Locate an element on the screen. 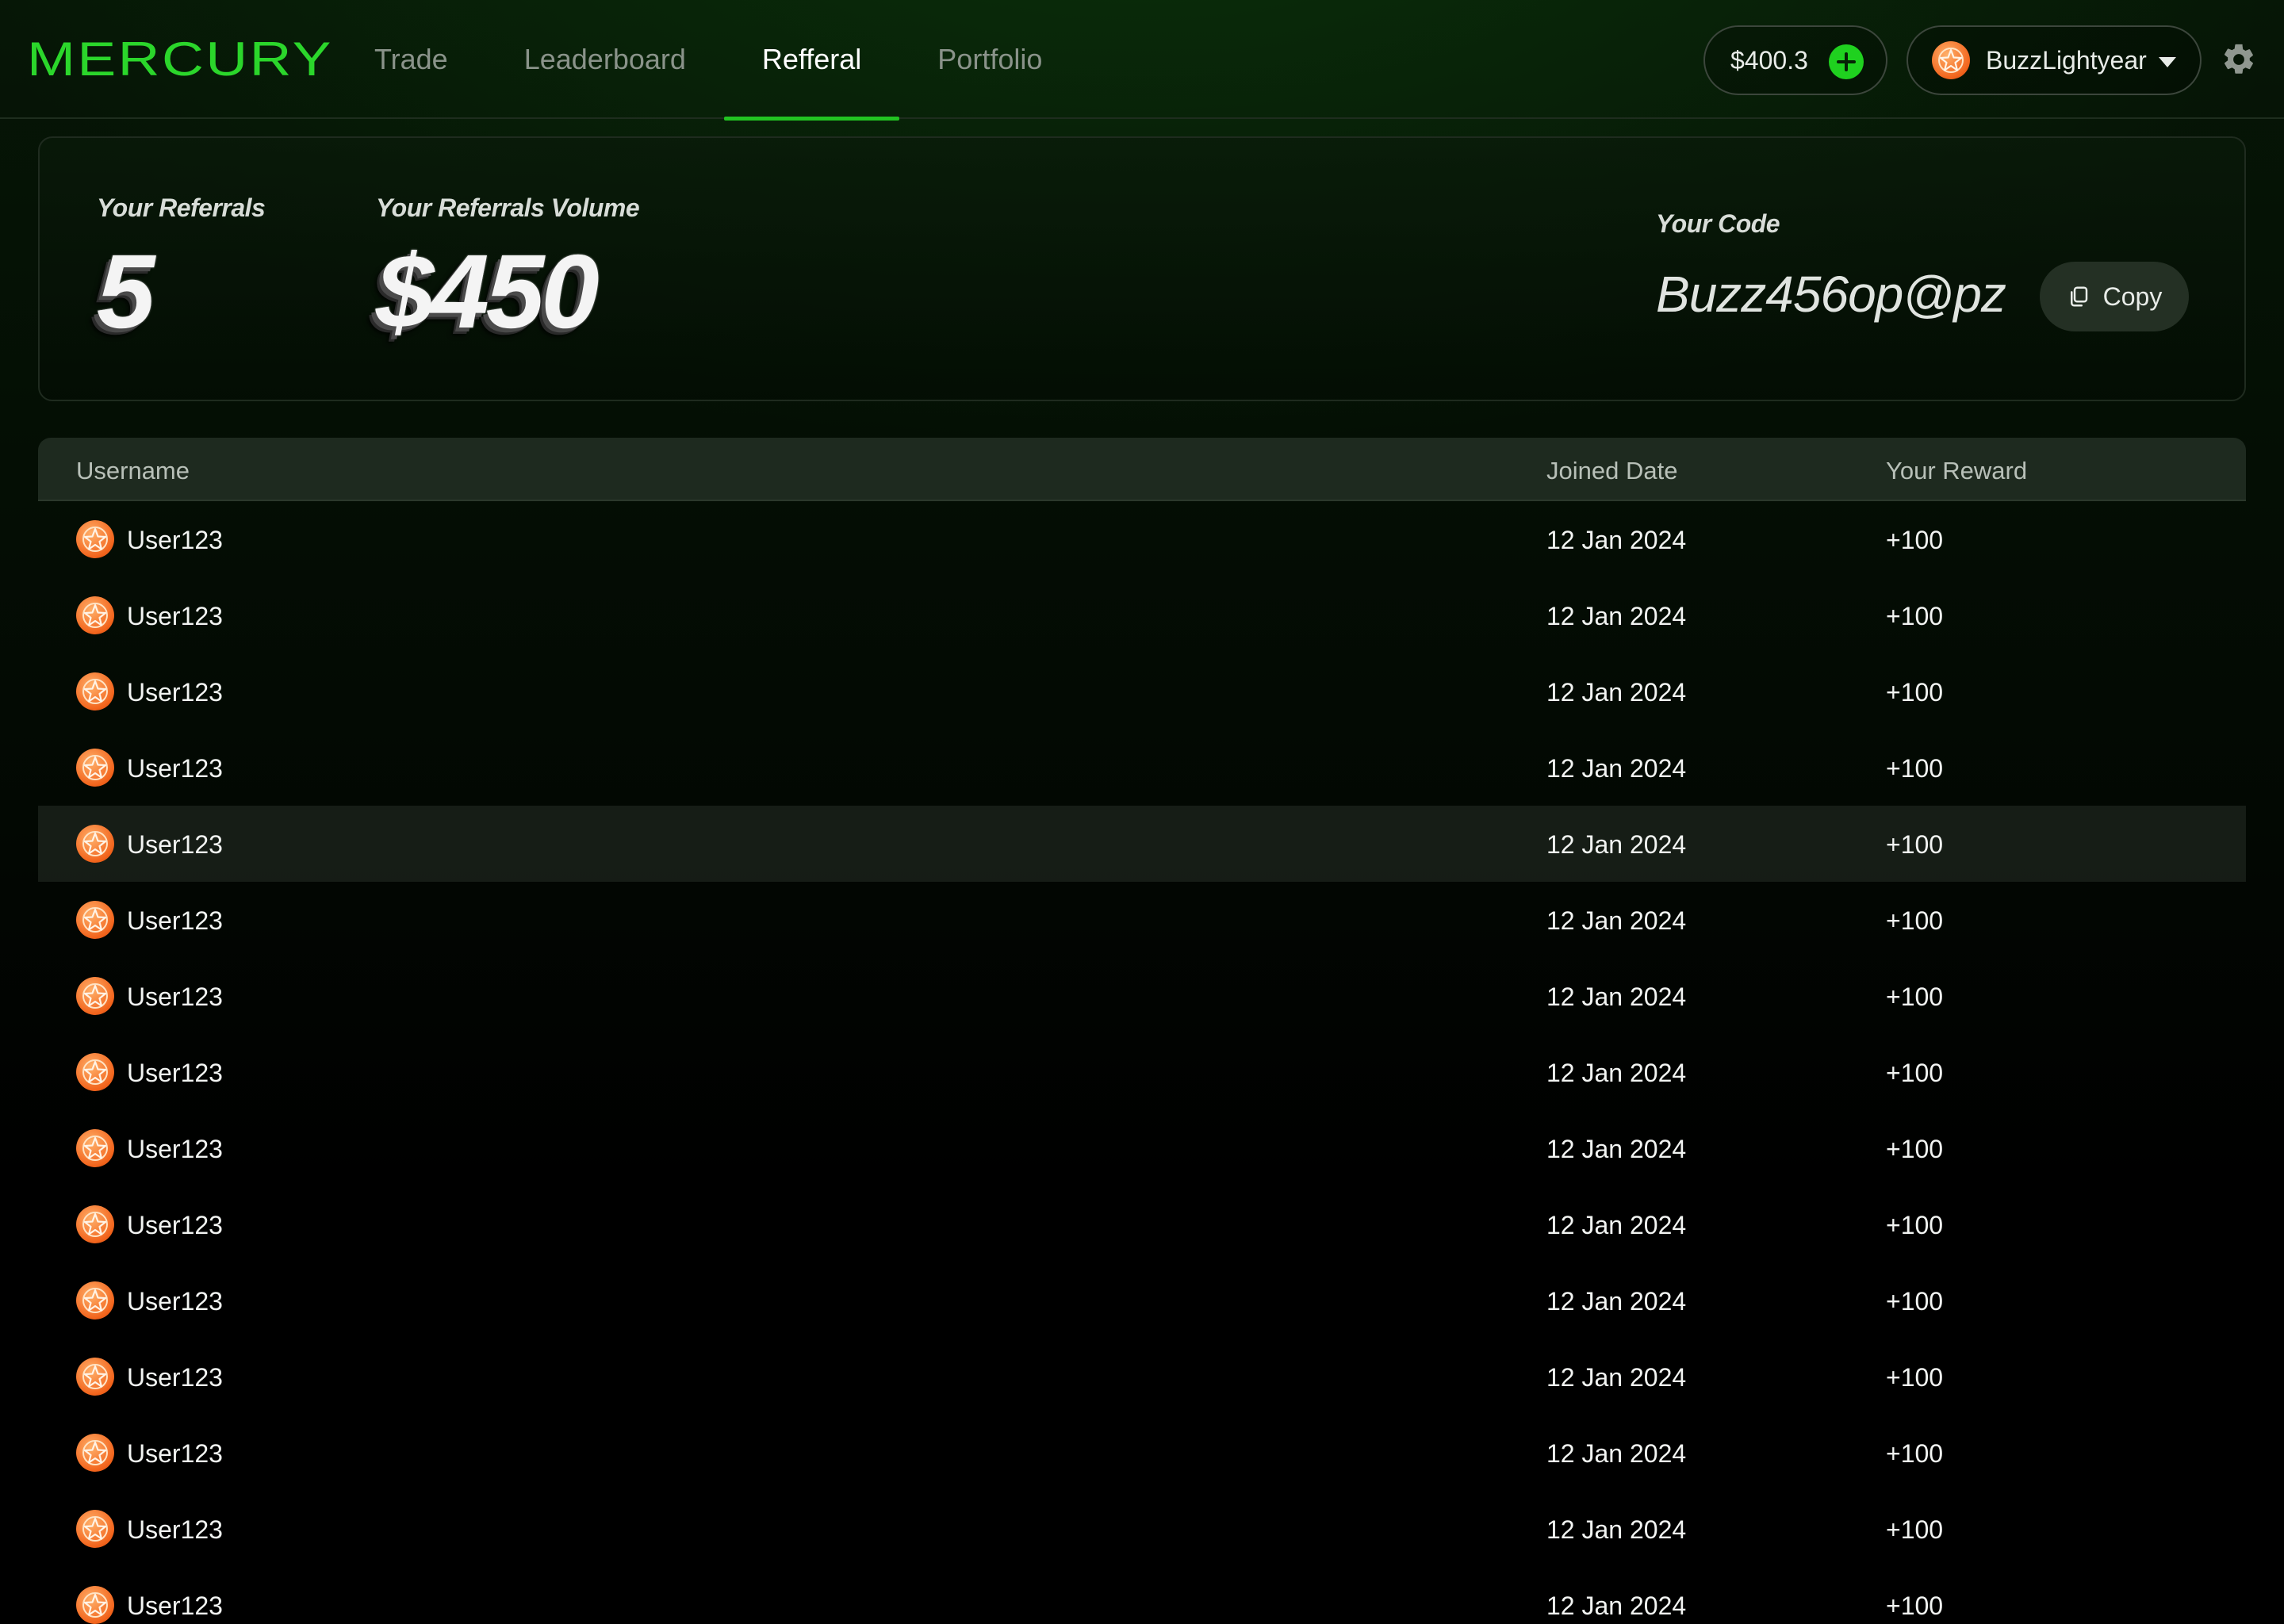 The image size is (2284, 1624). balance-amount: $400.3 is located at coordinates (1769, 60).